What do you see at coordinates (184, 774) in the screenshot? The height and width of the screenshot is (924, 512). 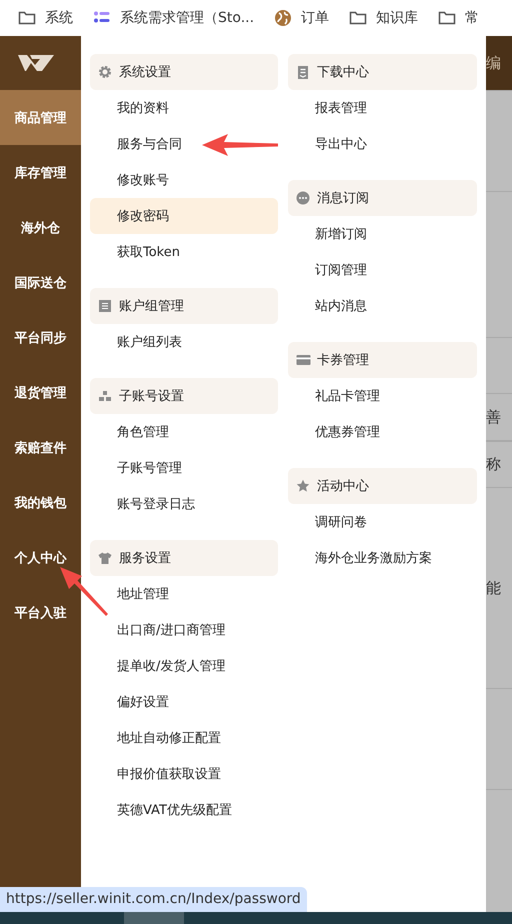 I see `menu-item: 申报价值获取设置` at bounding box center [184, 774].